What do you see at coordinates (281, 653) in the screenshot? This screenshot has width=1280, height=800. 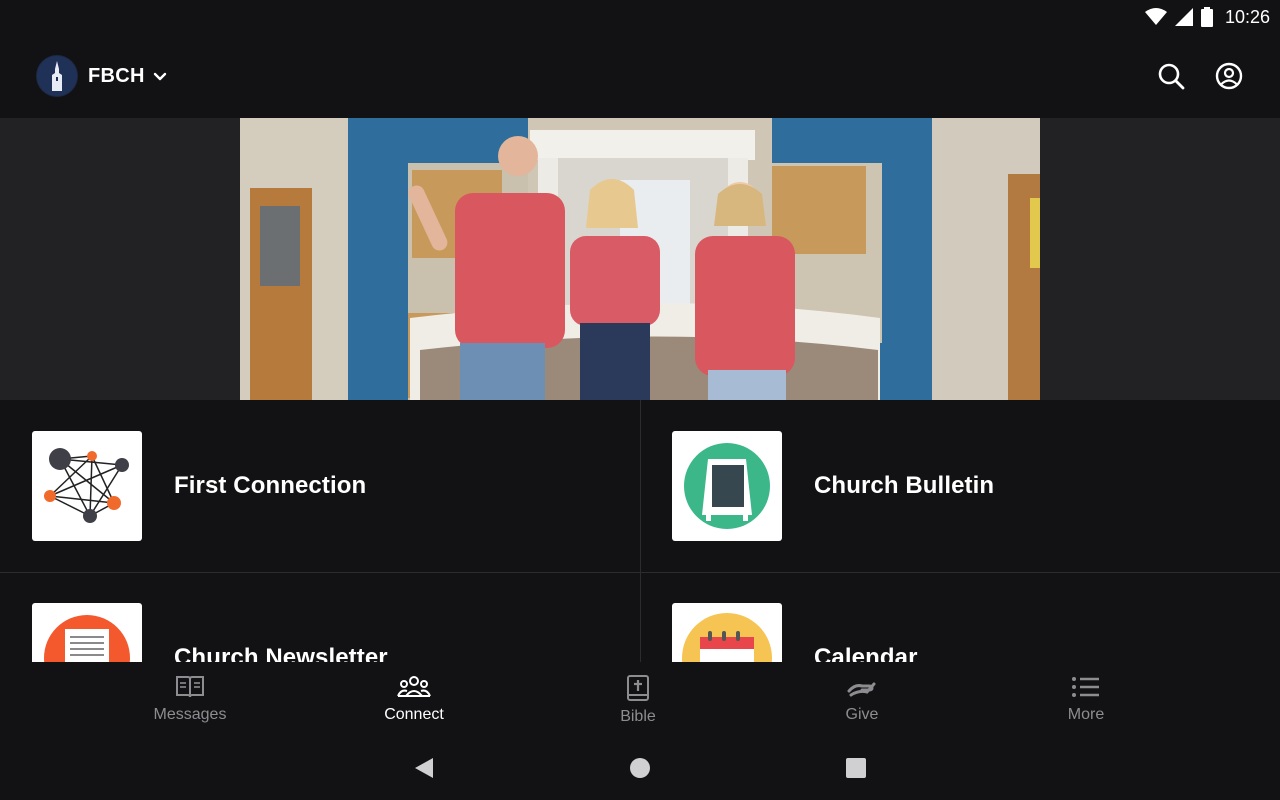 I see `tile-label: Church Newsletter` at bounding box center [281, 653].